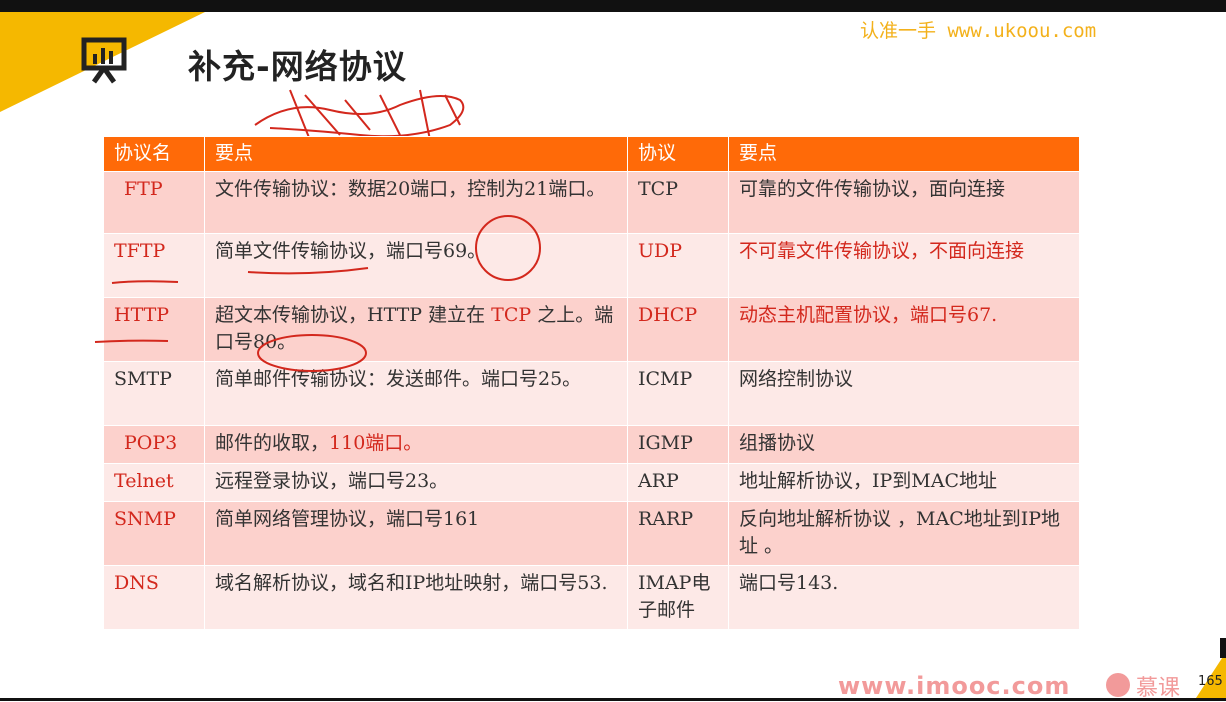  I want to click on description-cell: 端口号143., so click(904, 597).